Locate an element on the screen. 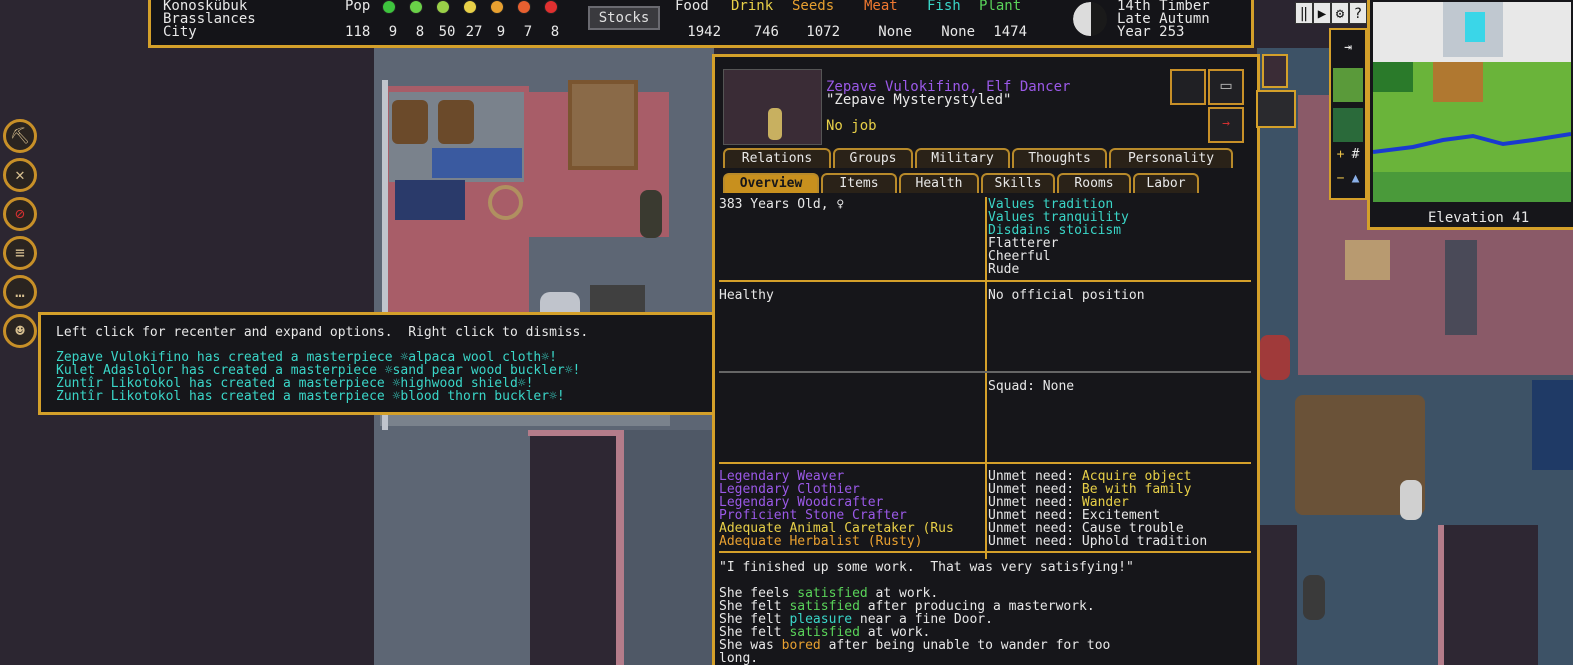  unit-sprite is located at coordinates (775, 124).